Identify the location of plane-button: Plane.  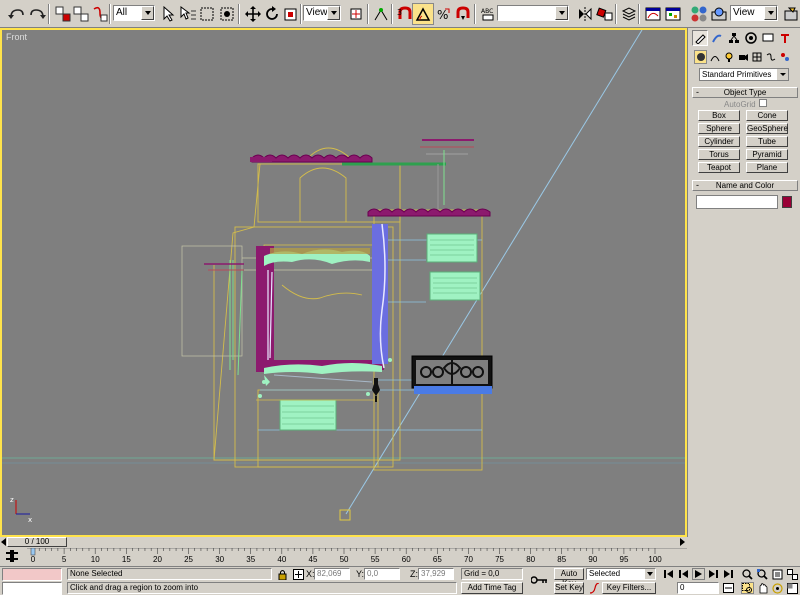
(767, 167).